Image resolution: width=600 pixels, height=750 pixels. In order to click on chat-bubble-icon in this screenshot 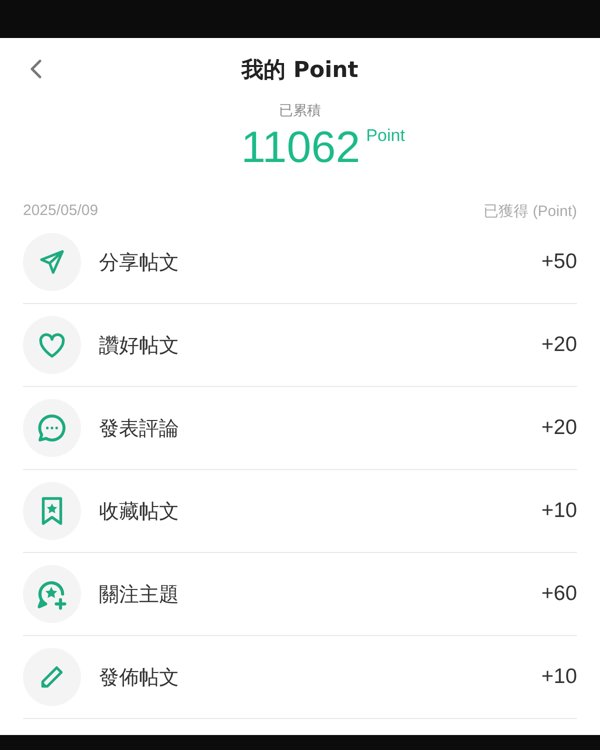, I will do `click(52, 428)`.